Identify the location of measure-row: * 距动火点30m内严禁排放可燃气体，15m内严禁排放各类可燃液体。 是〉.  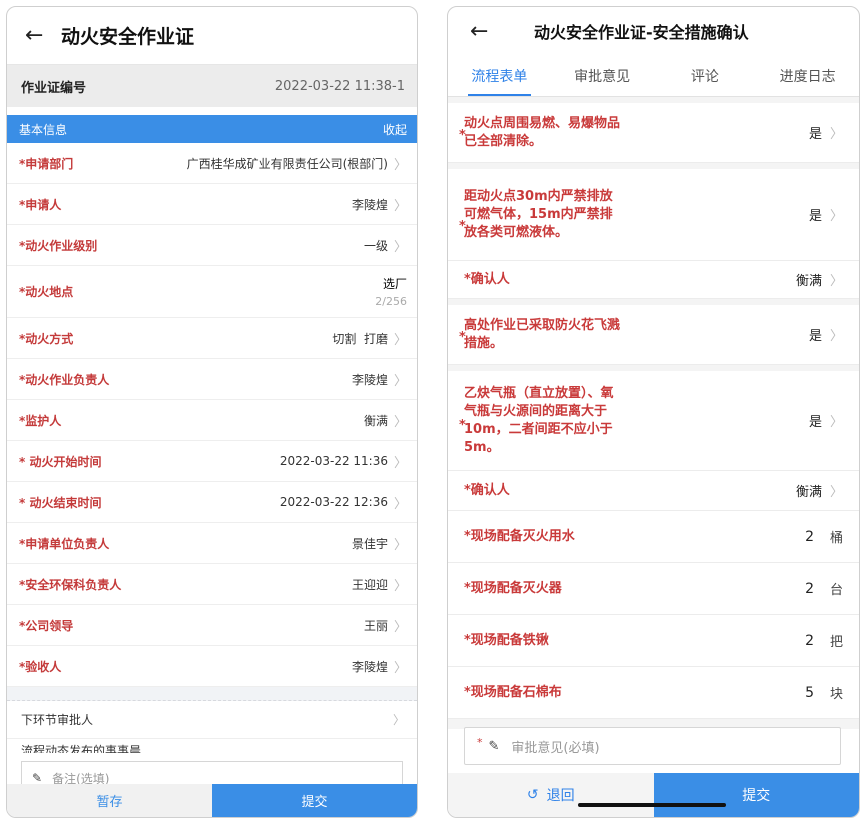
(653, 215).